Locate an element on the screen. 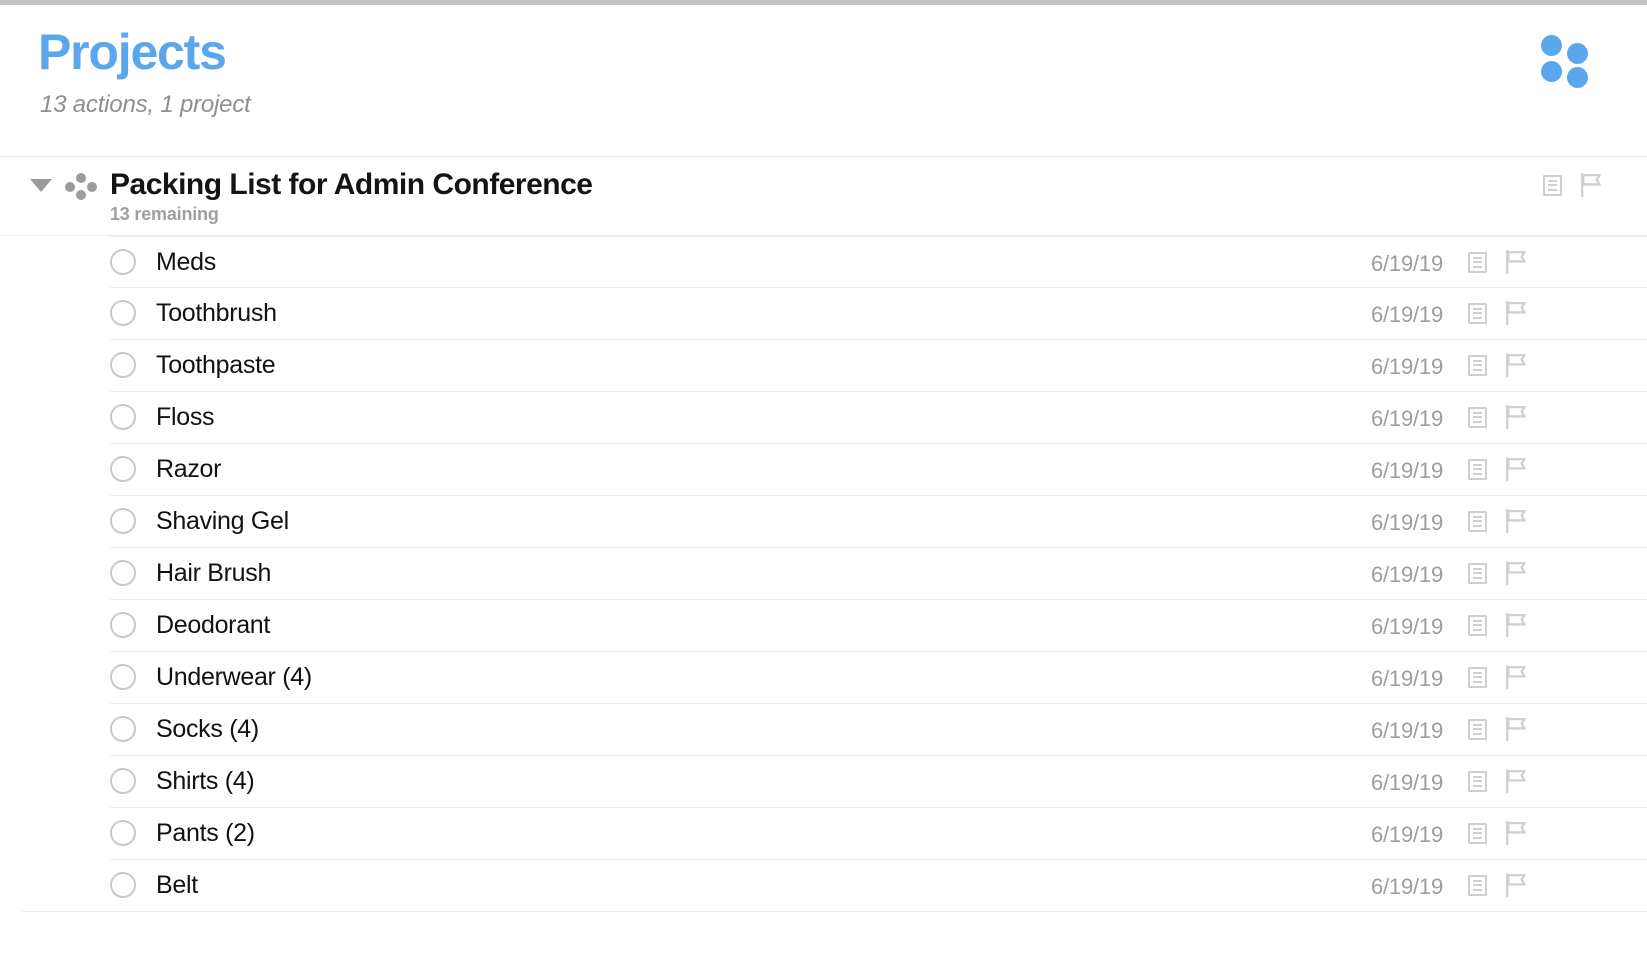 The width and height of the screenshot is (1647, 975). task-row: Shaving Gel 6/19/19 is located at coordinates (823, 521).